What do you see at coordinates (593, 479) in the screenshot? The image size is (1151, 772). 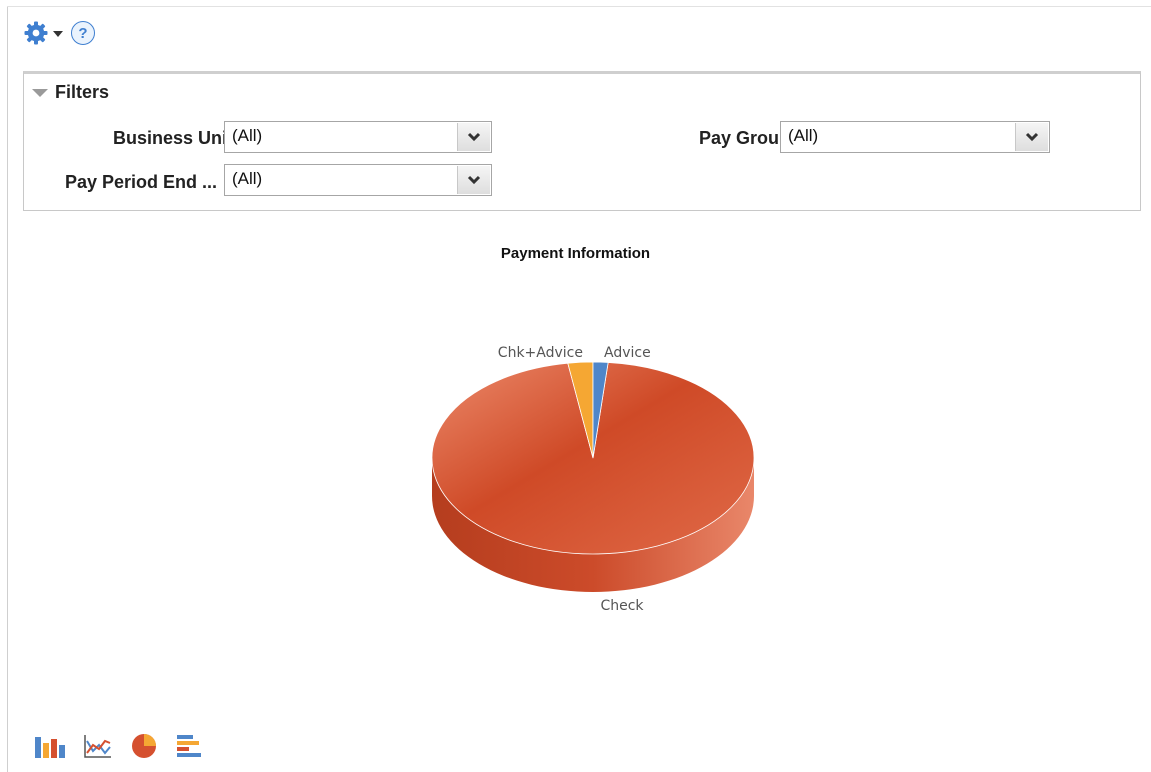 I see `pie-chart: Chk+Advice Advice Check` at bounding box center [593, 479].